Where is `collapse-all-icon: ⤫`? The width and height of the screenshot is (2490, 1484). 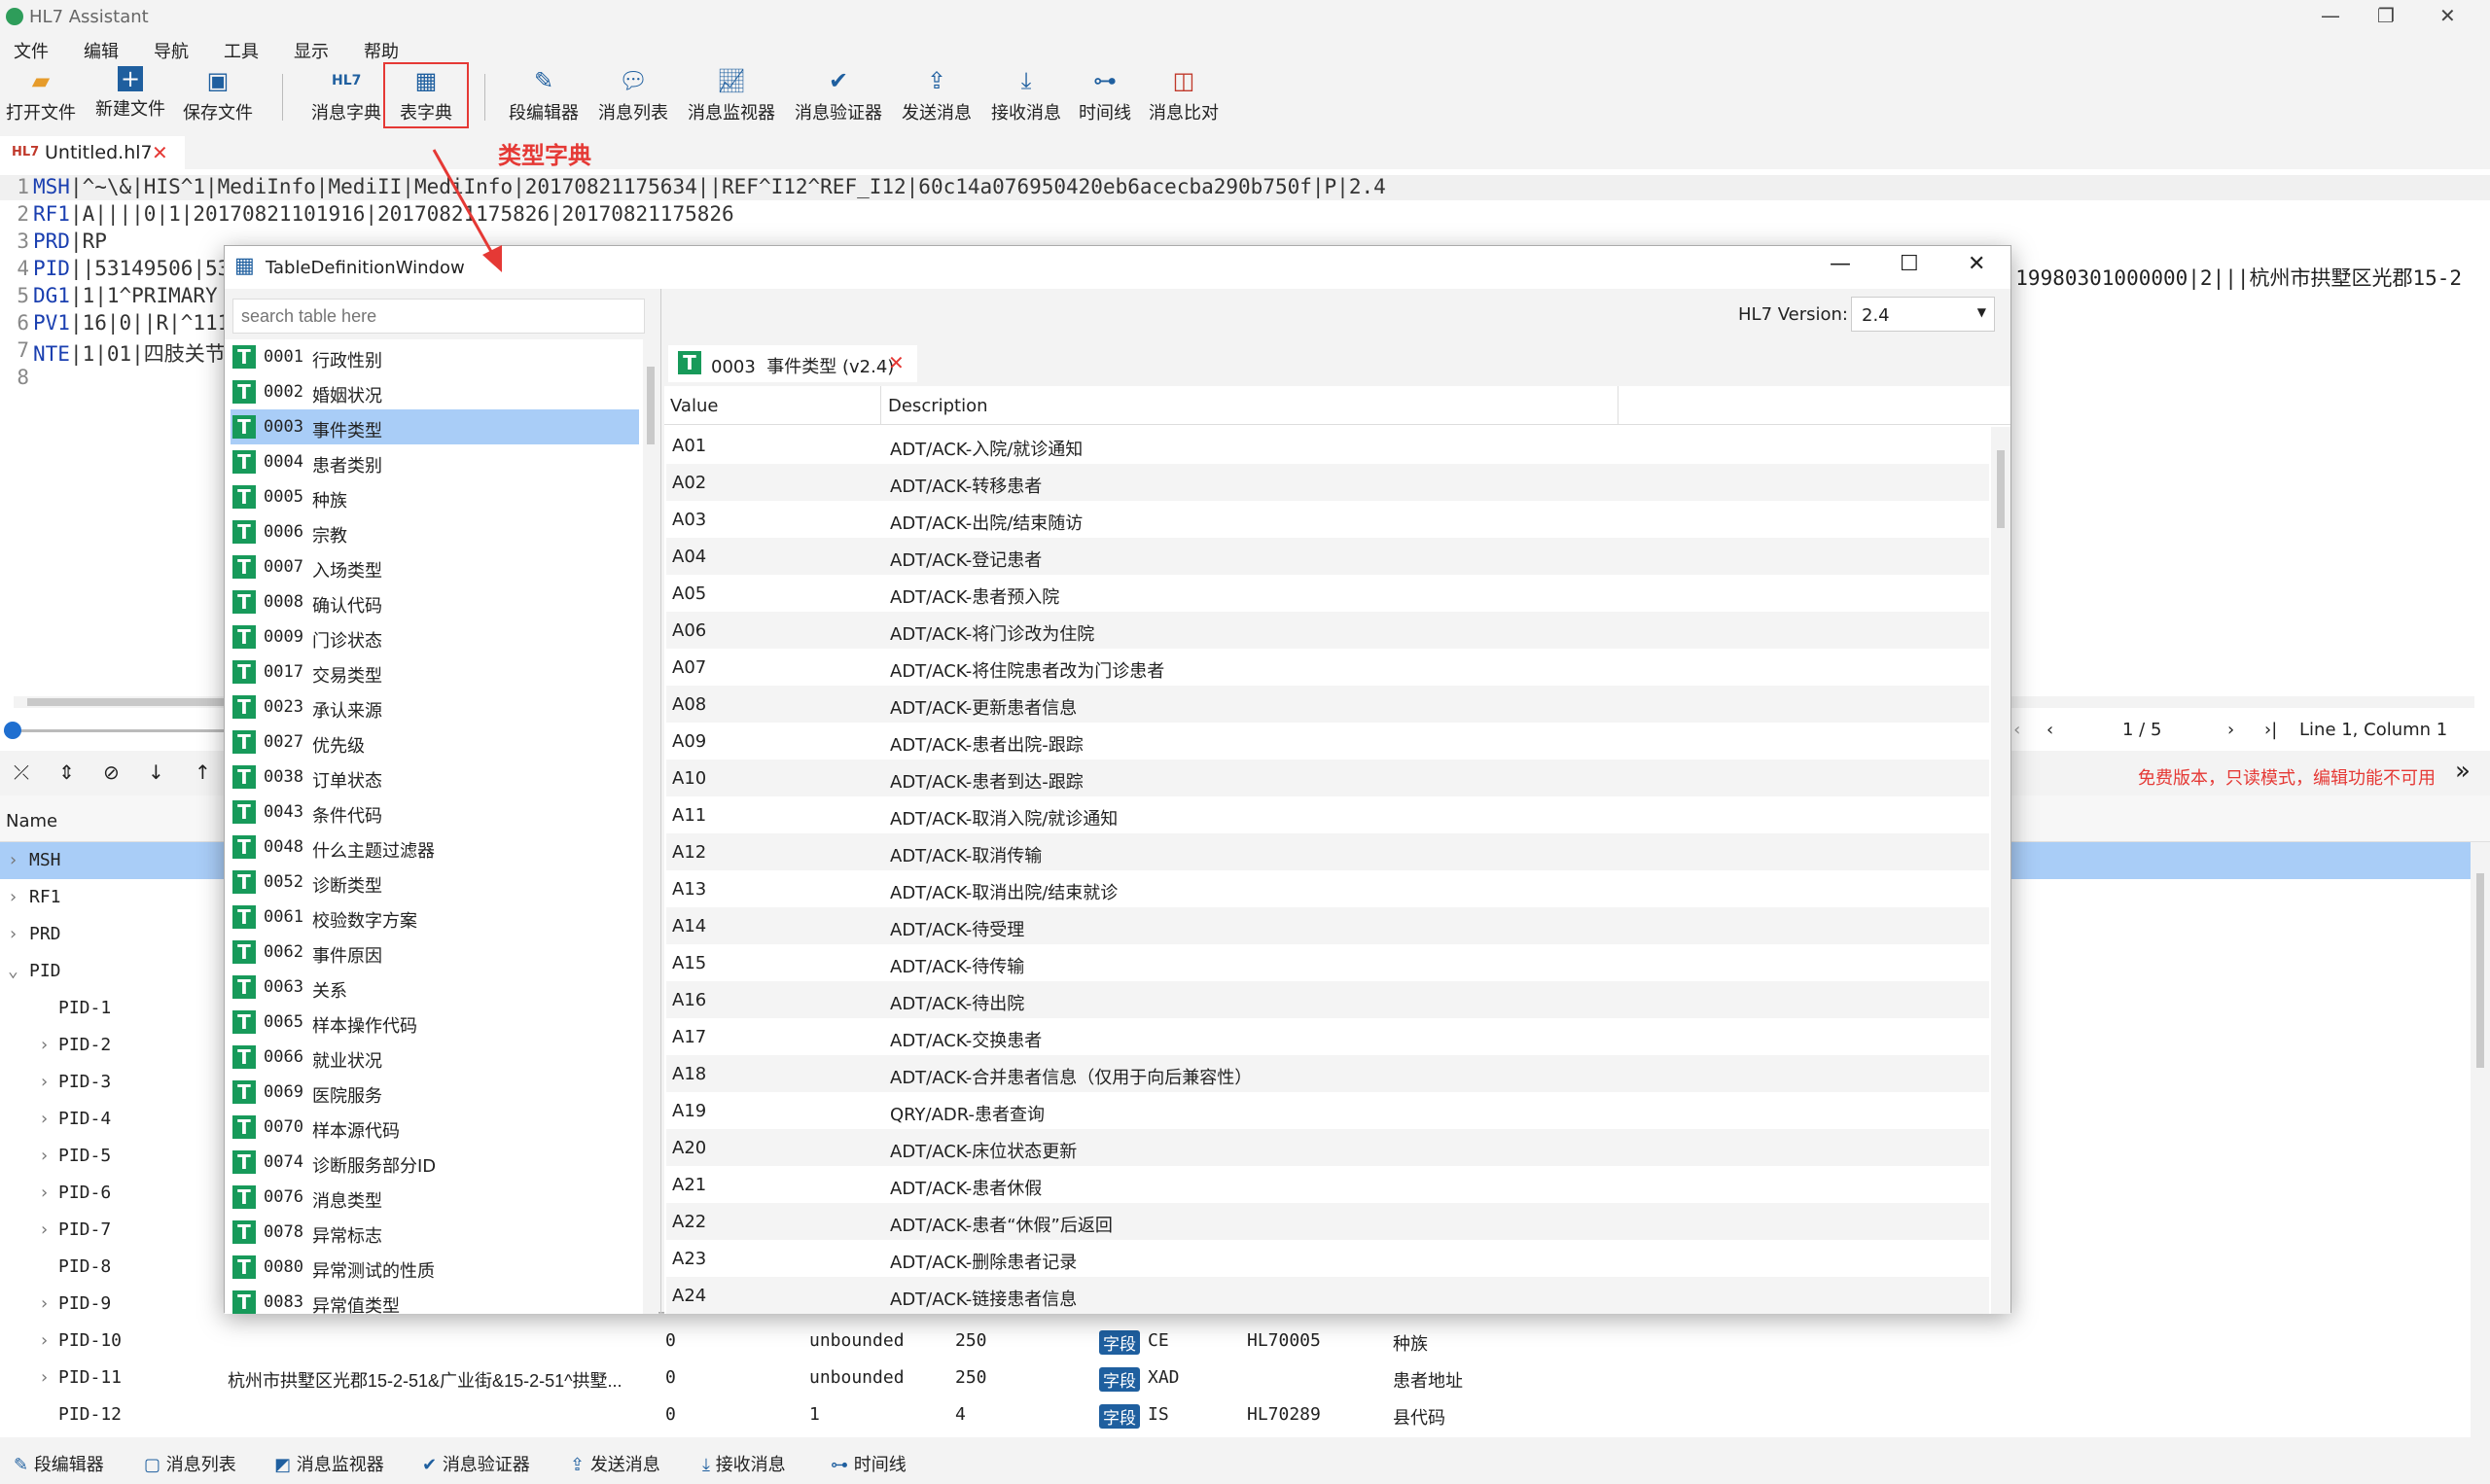 collapse-all-icon: ⤫ is located at coordinates (21, 772).